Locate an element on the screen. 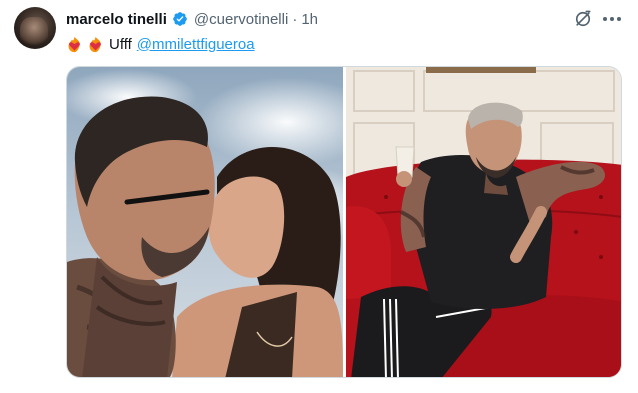 Image resolution: width=638 pixels, height=393 pixels. tweet-timestamp: 1h is located at coordinates (309, 19).